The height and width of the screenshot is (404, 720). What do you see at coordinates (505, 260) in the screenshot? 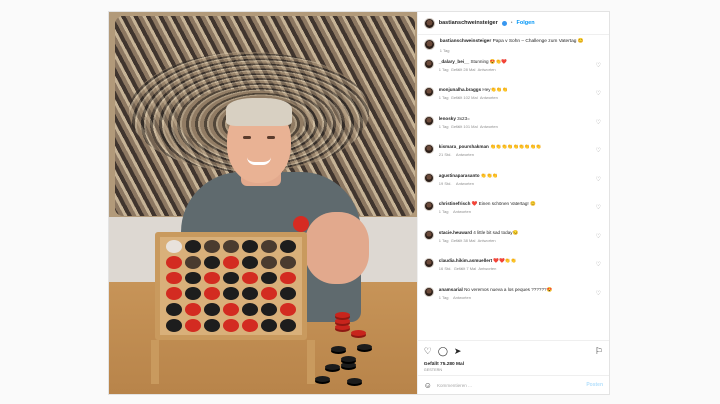
I see `comment-message: ❤️❤️👏👏` at bounding box center [505, 260].